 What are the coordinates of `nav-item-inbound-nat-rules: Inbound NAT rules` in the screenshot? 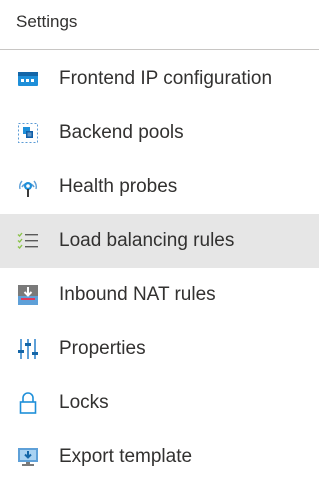 It's located at (159, 295).